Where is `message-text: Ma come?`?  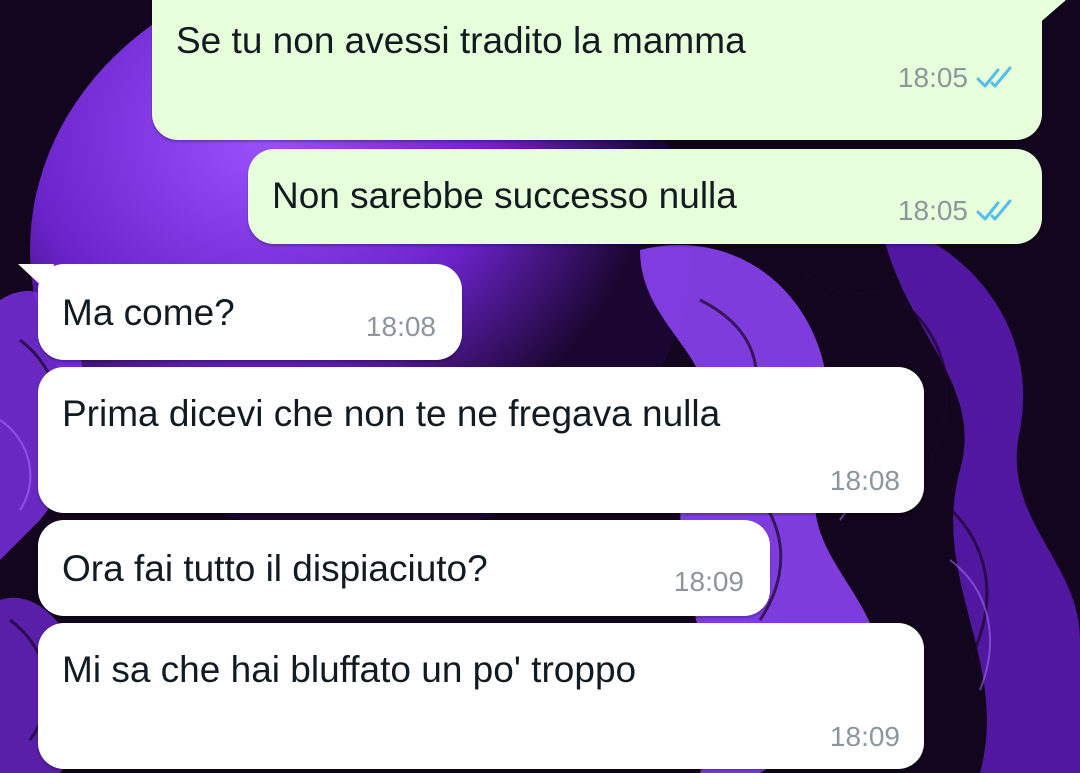
message-text: Ma come? is located at coordinates (148, 312).